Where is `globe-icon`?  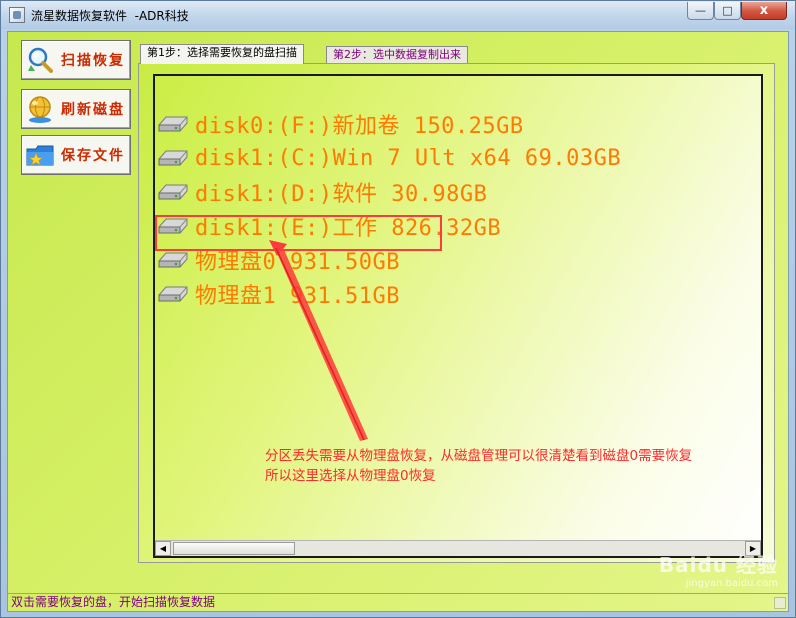
globe-icon is located at coordinates (40, 109).